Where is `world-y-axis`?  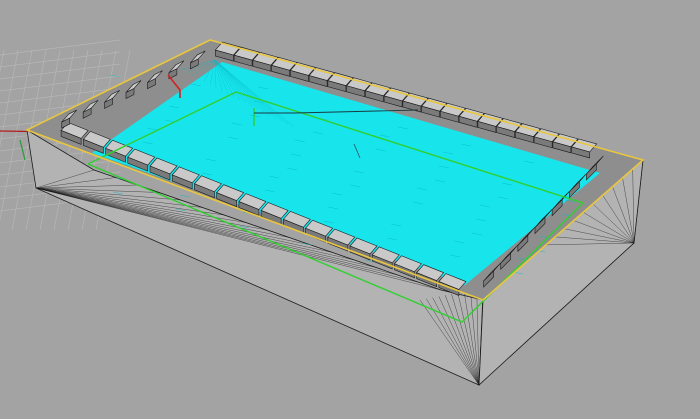
world-y-axis is located at coordinates (22, 150).